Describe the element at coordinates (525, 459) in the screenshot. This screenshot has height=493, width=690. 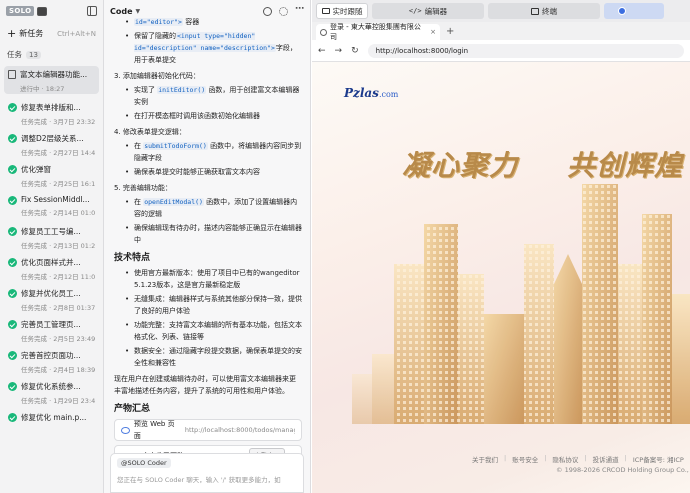
I see `footer-link: 账号安全` at that location.